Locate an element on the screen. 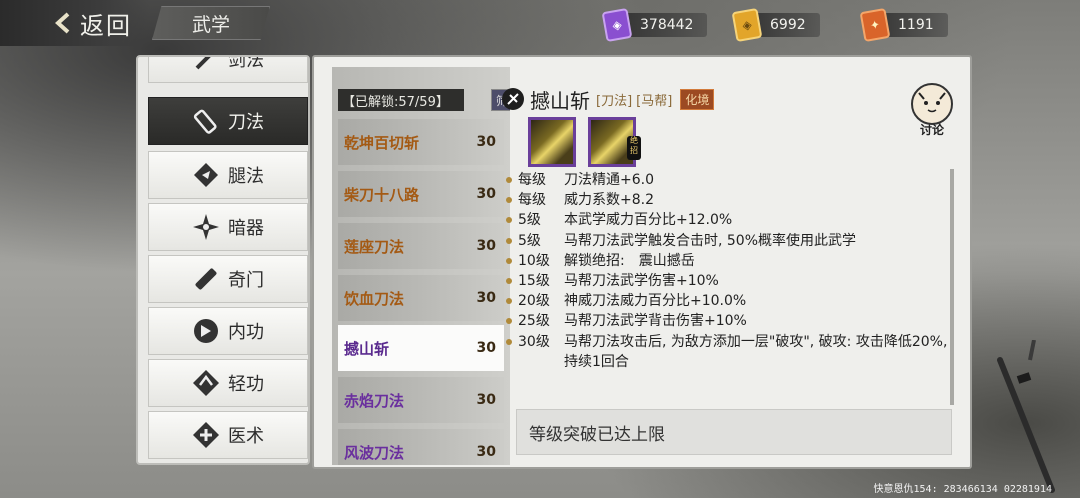 The image size is (1080, 498). footer-id: 快意恩仇154: 283466134 02281914 is located at coordinates (962, 489).